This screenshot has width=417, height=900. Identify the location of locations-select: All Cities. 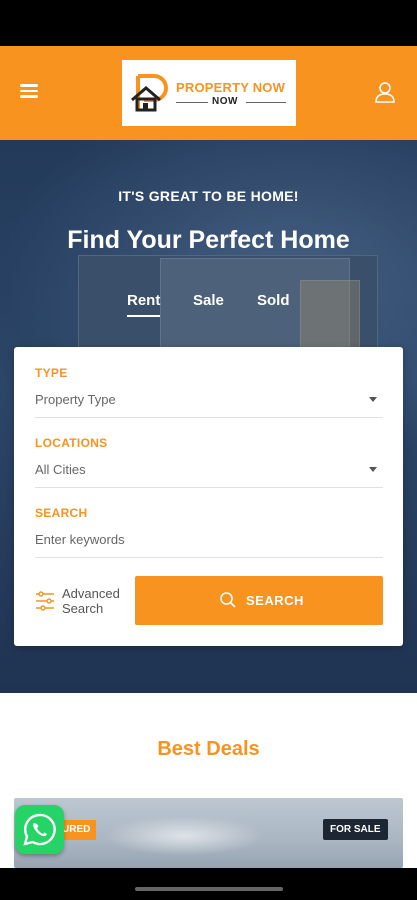
(209, 475).